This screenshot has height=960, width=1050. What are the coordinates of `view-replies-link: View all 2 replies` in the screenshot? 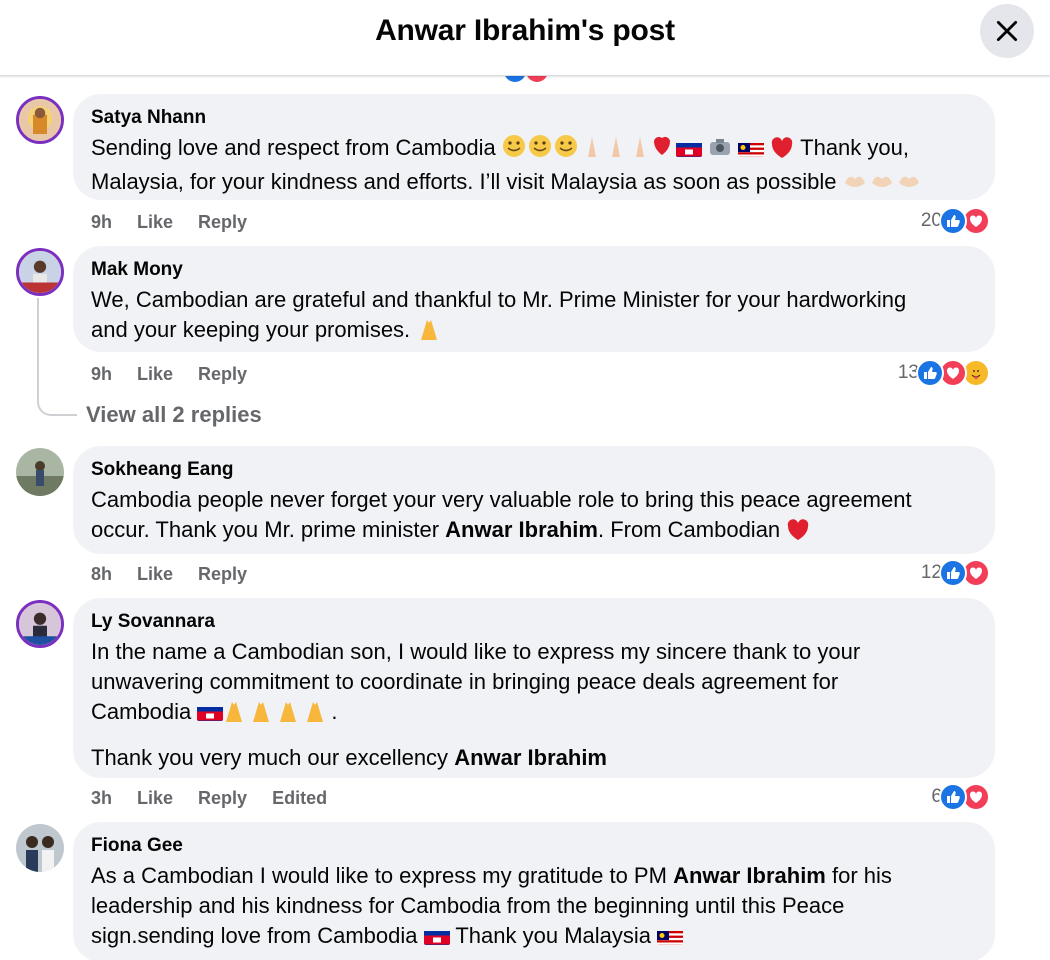 It's located at (174, 415).